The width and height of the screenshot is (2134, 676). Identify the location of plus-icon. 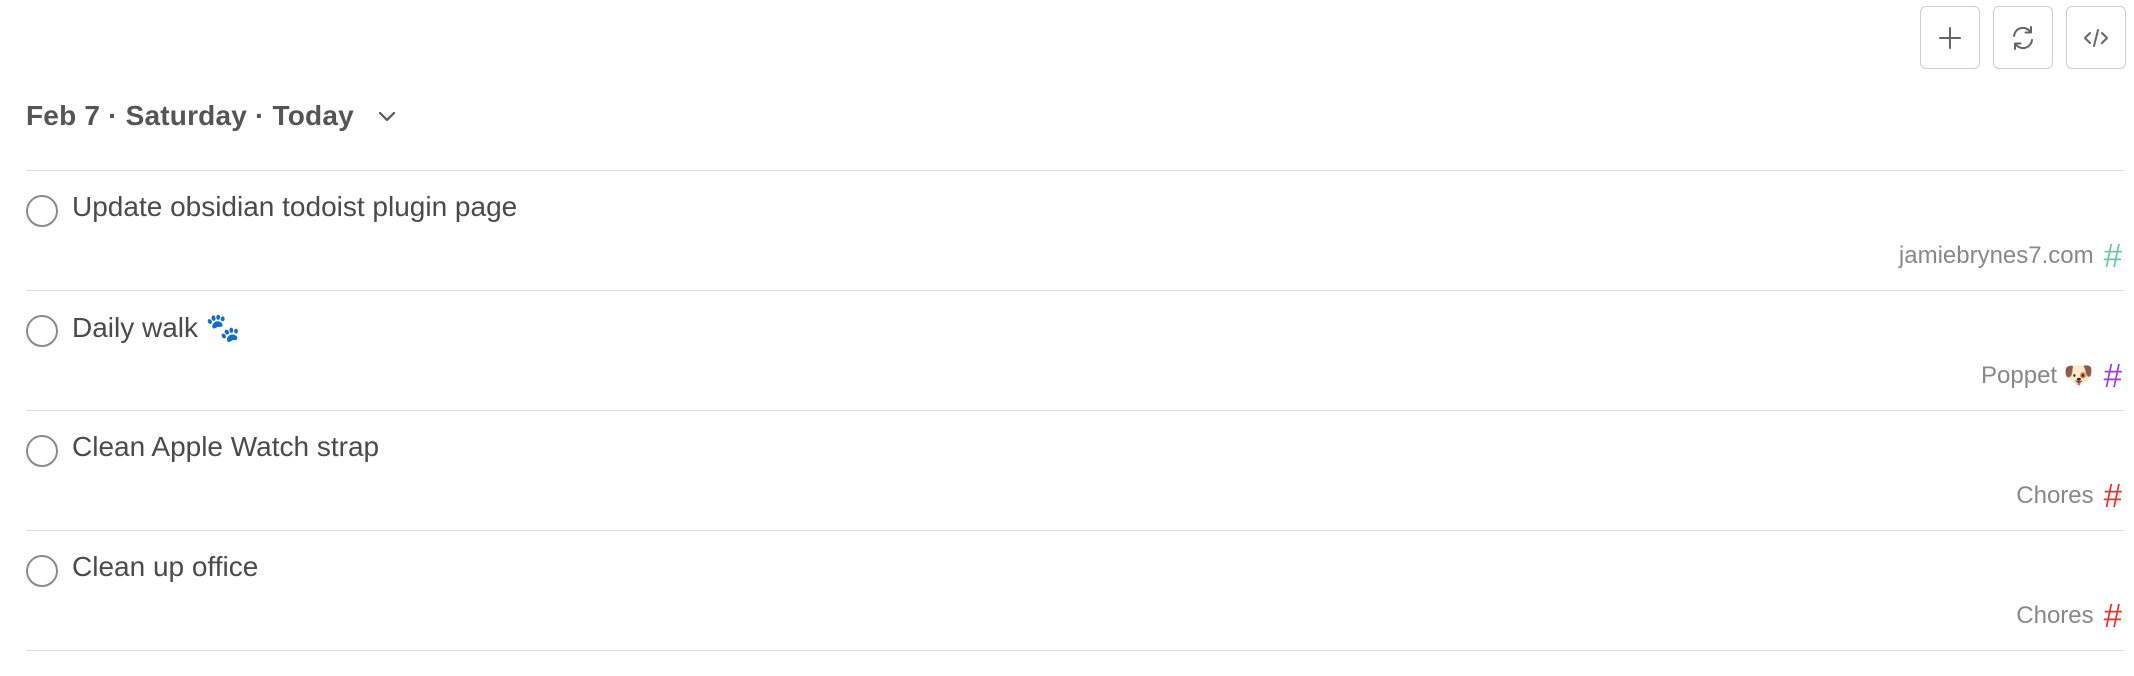
(1950, 37).